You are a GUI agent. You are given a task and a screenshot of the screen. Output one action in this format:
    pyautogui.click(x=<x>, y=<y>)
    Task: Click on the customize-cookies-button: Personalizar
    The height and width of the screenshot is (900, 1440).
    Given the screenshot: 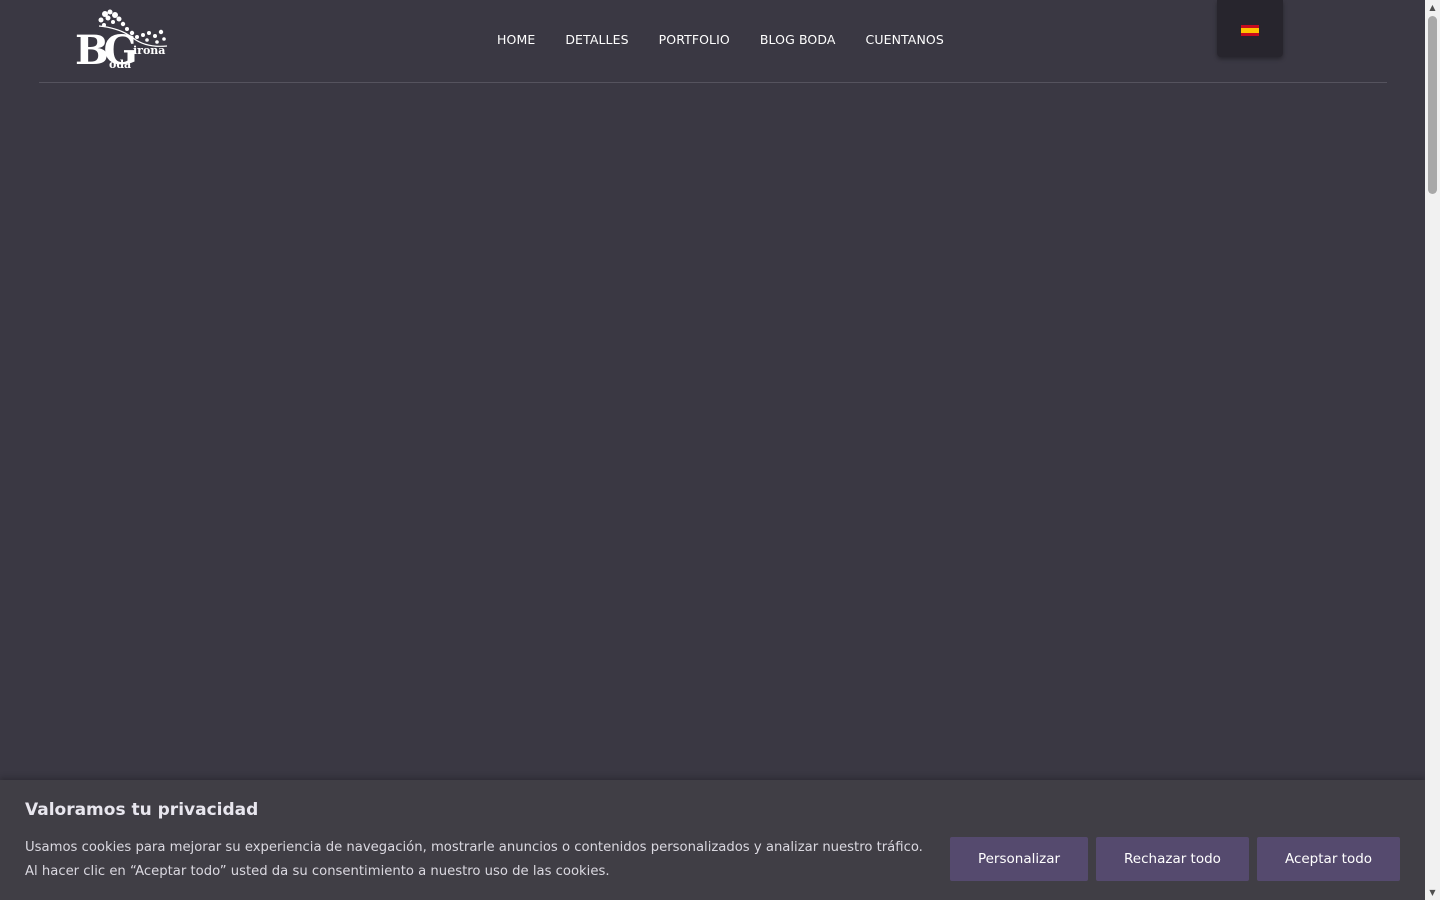 What is the action you would take?
    pyautogui.click(x=1019, y=859)
    